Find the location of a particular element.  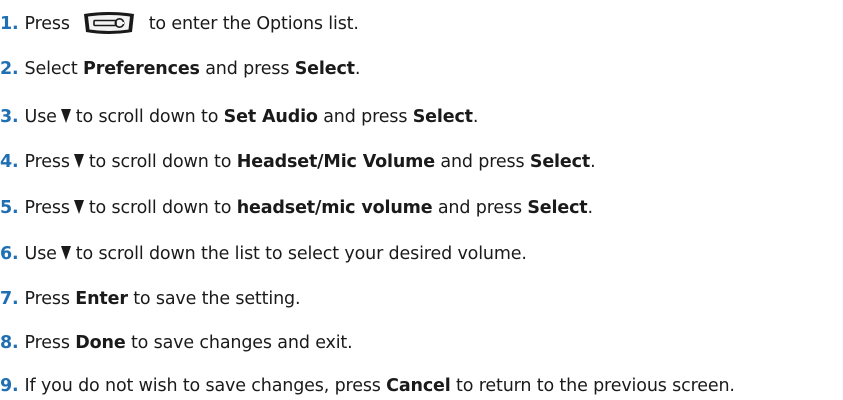

step-number: 9. is located at coordinates (9, 386).